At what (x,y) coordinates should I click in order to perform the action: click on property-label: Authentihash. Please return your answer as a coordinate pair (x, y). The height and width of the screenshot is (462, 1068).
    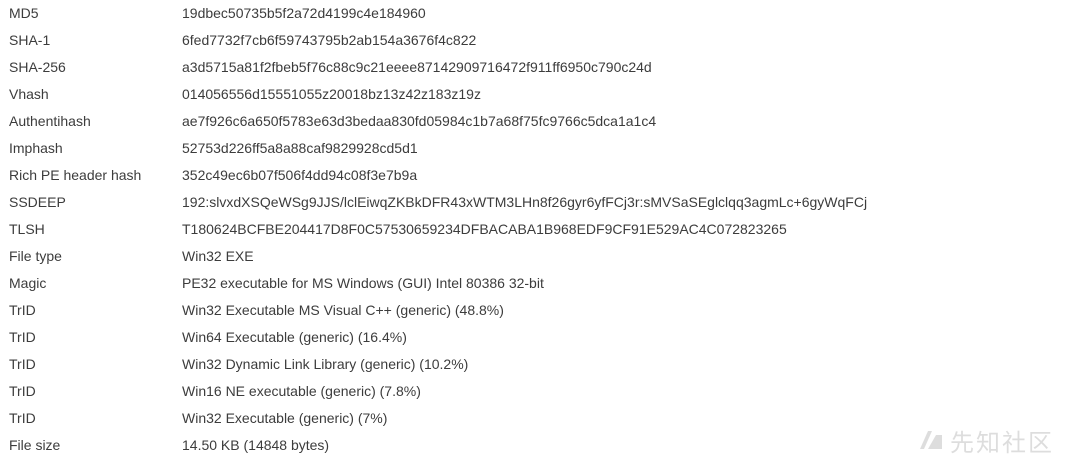
    Looking at the image, I should click on (50, 121).